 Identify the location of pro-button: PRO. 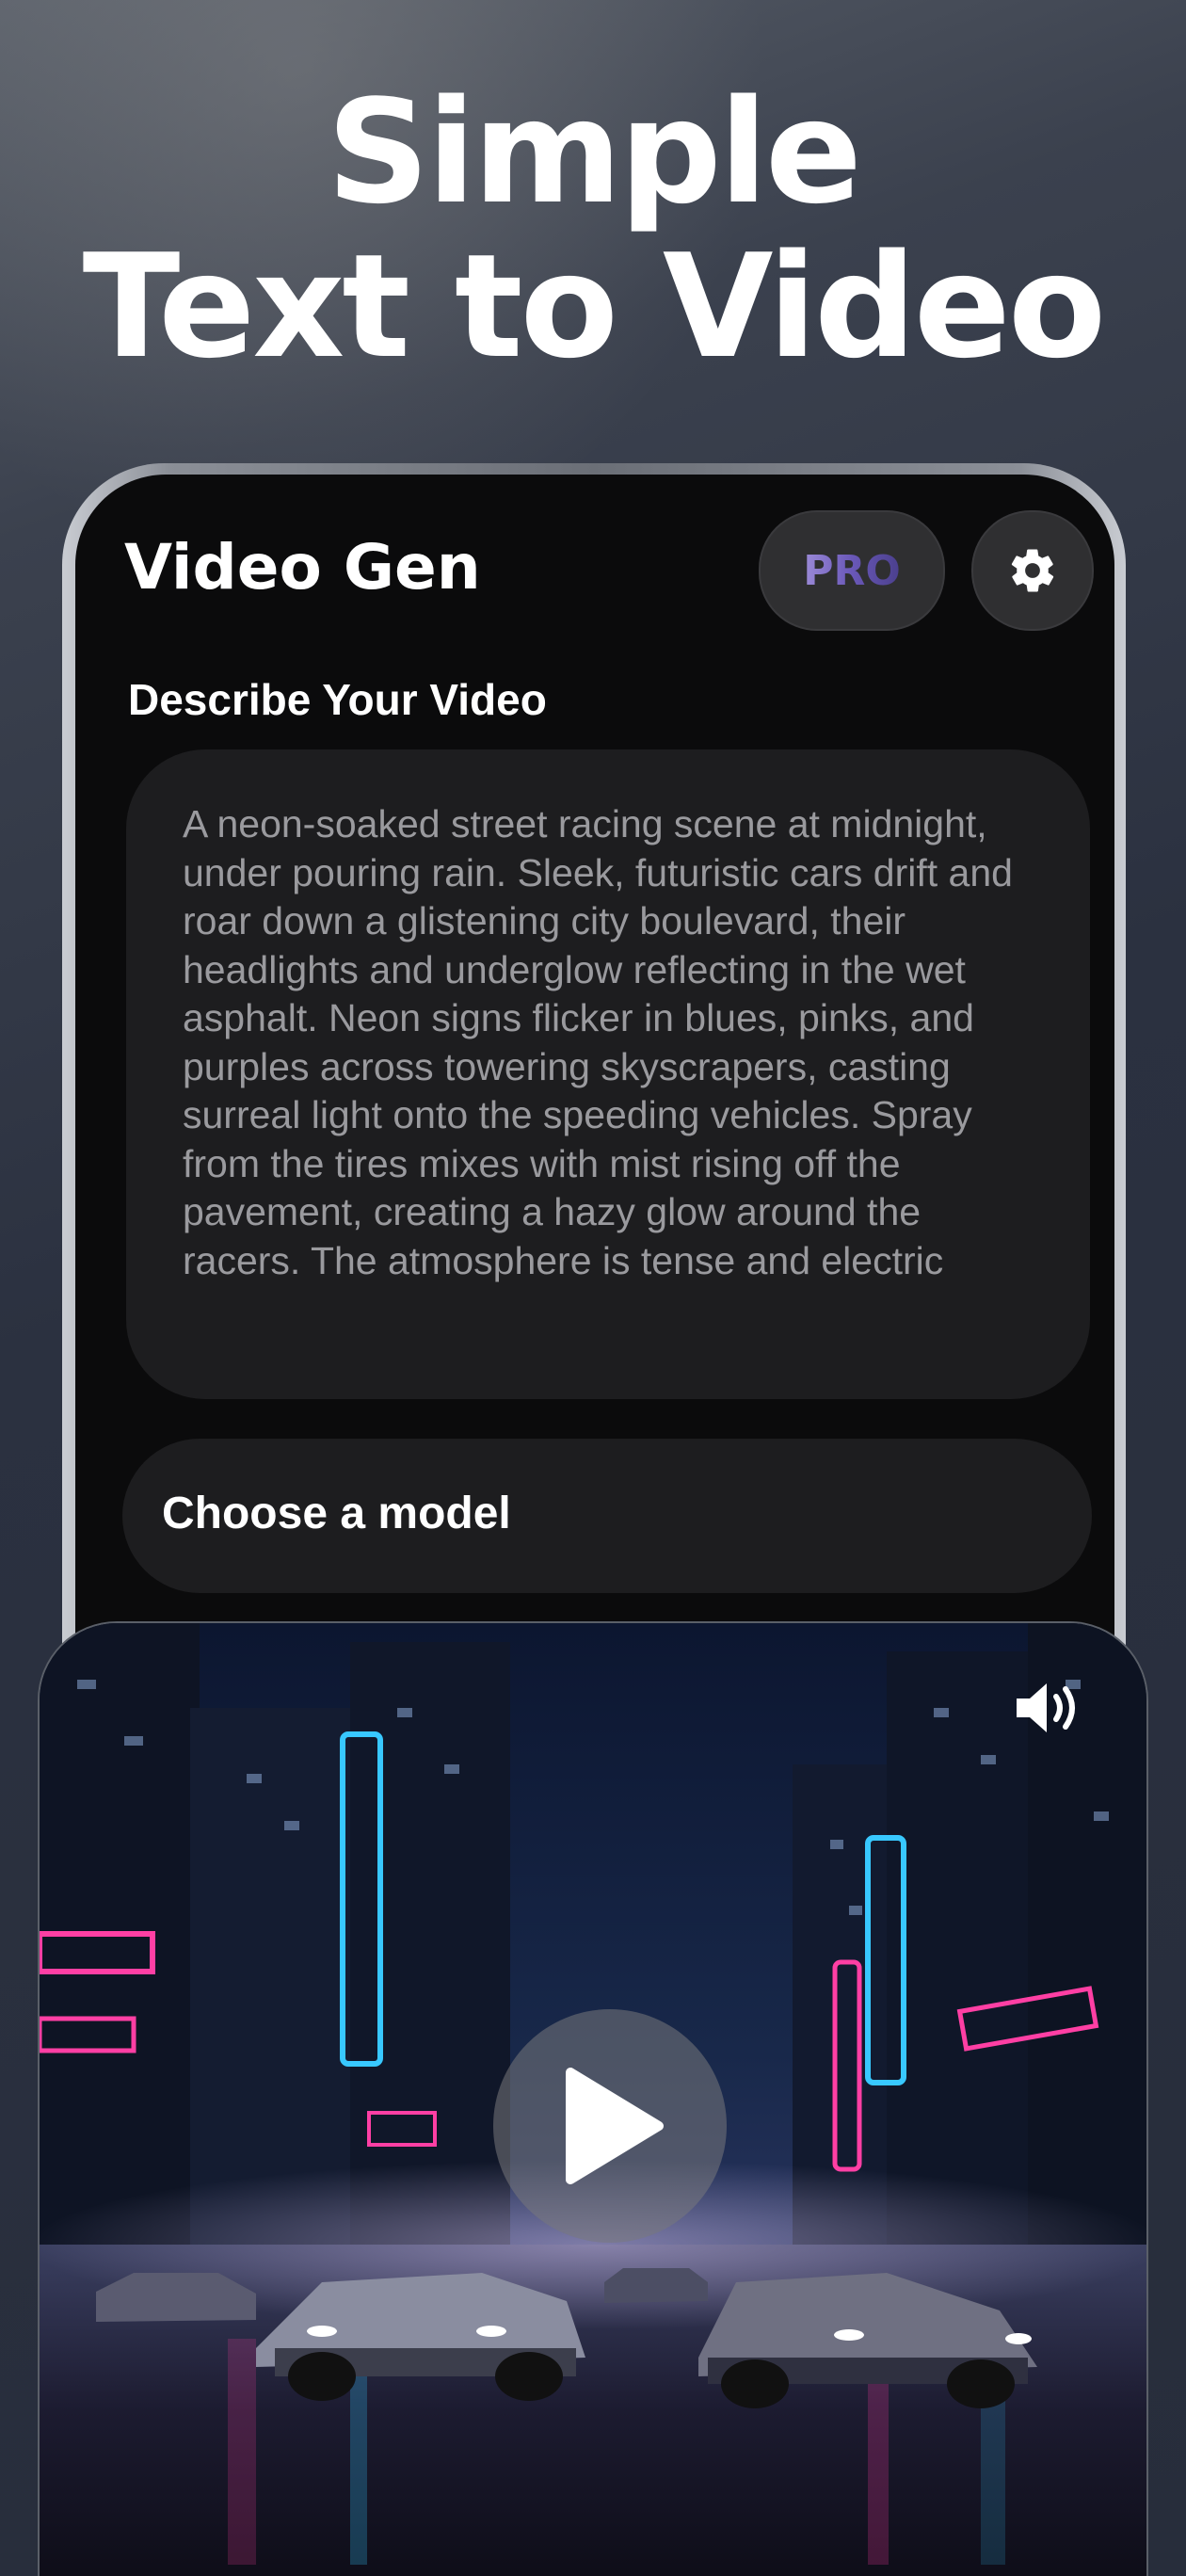
(852, 570).